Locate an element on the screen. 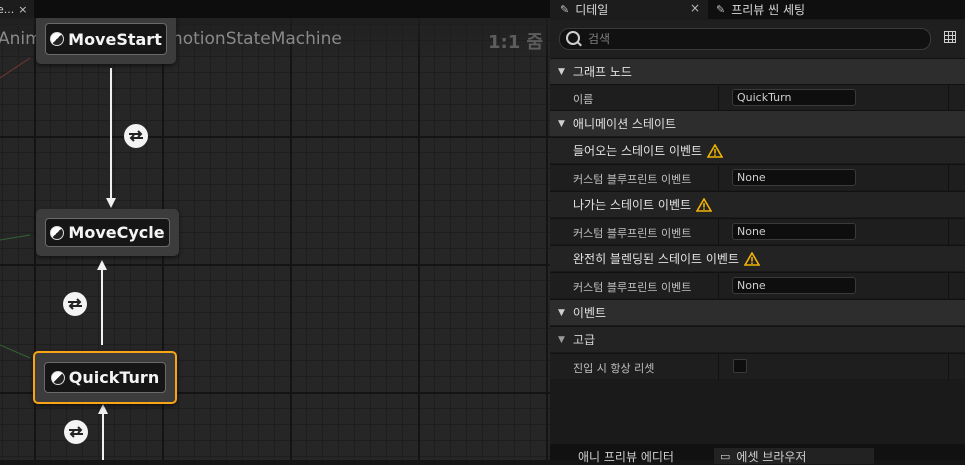 This screenshot has width=965, height=465. state-node-movecycle: MoveCycle is located at coordinates (107, 232).